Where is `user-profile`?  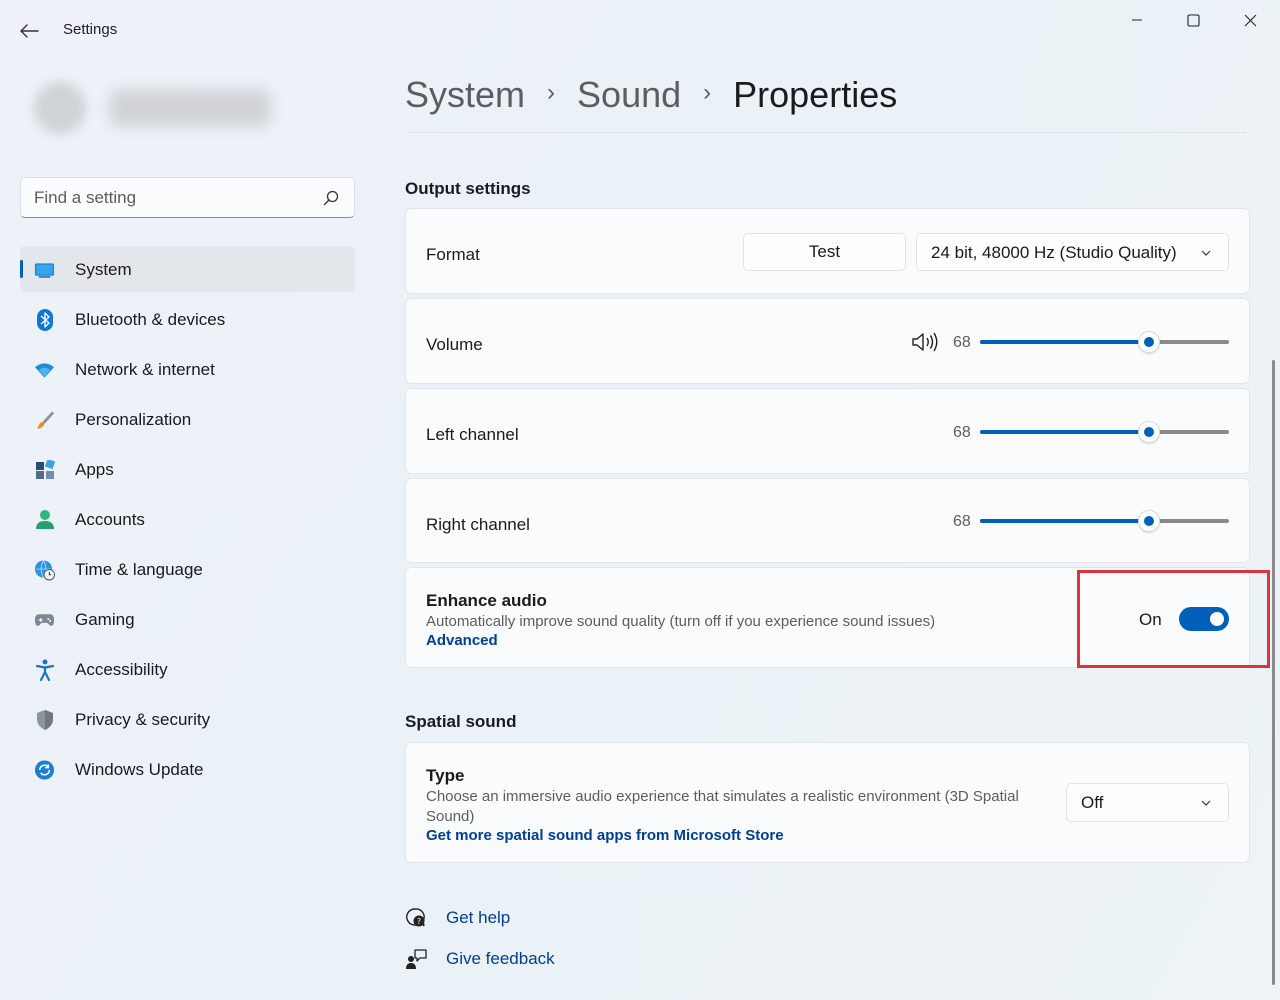 user-profile is located at coordinates (155, 110).